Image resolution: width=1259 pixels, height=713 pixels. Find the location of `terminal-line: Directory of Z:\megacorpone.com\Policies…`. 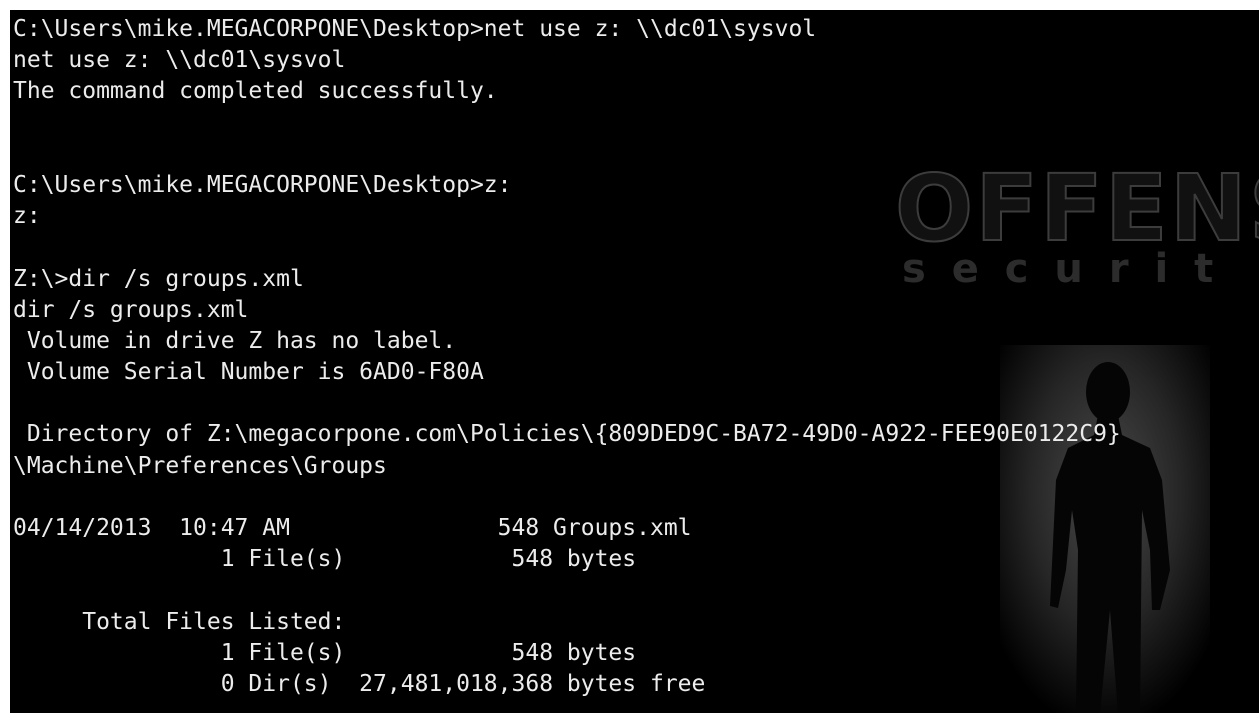

terminal-line: Directory of Z:\megacorpone.com\Policies… is located at coordinates (567, 434).